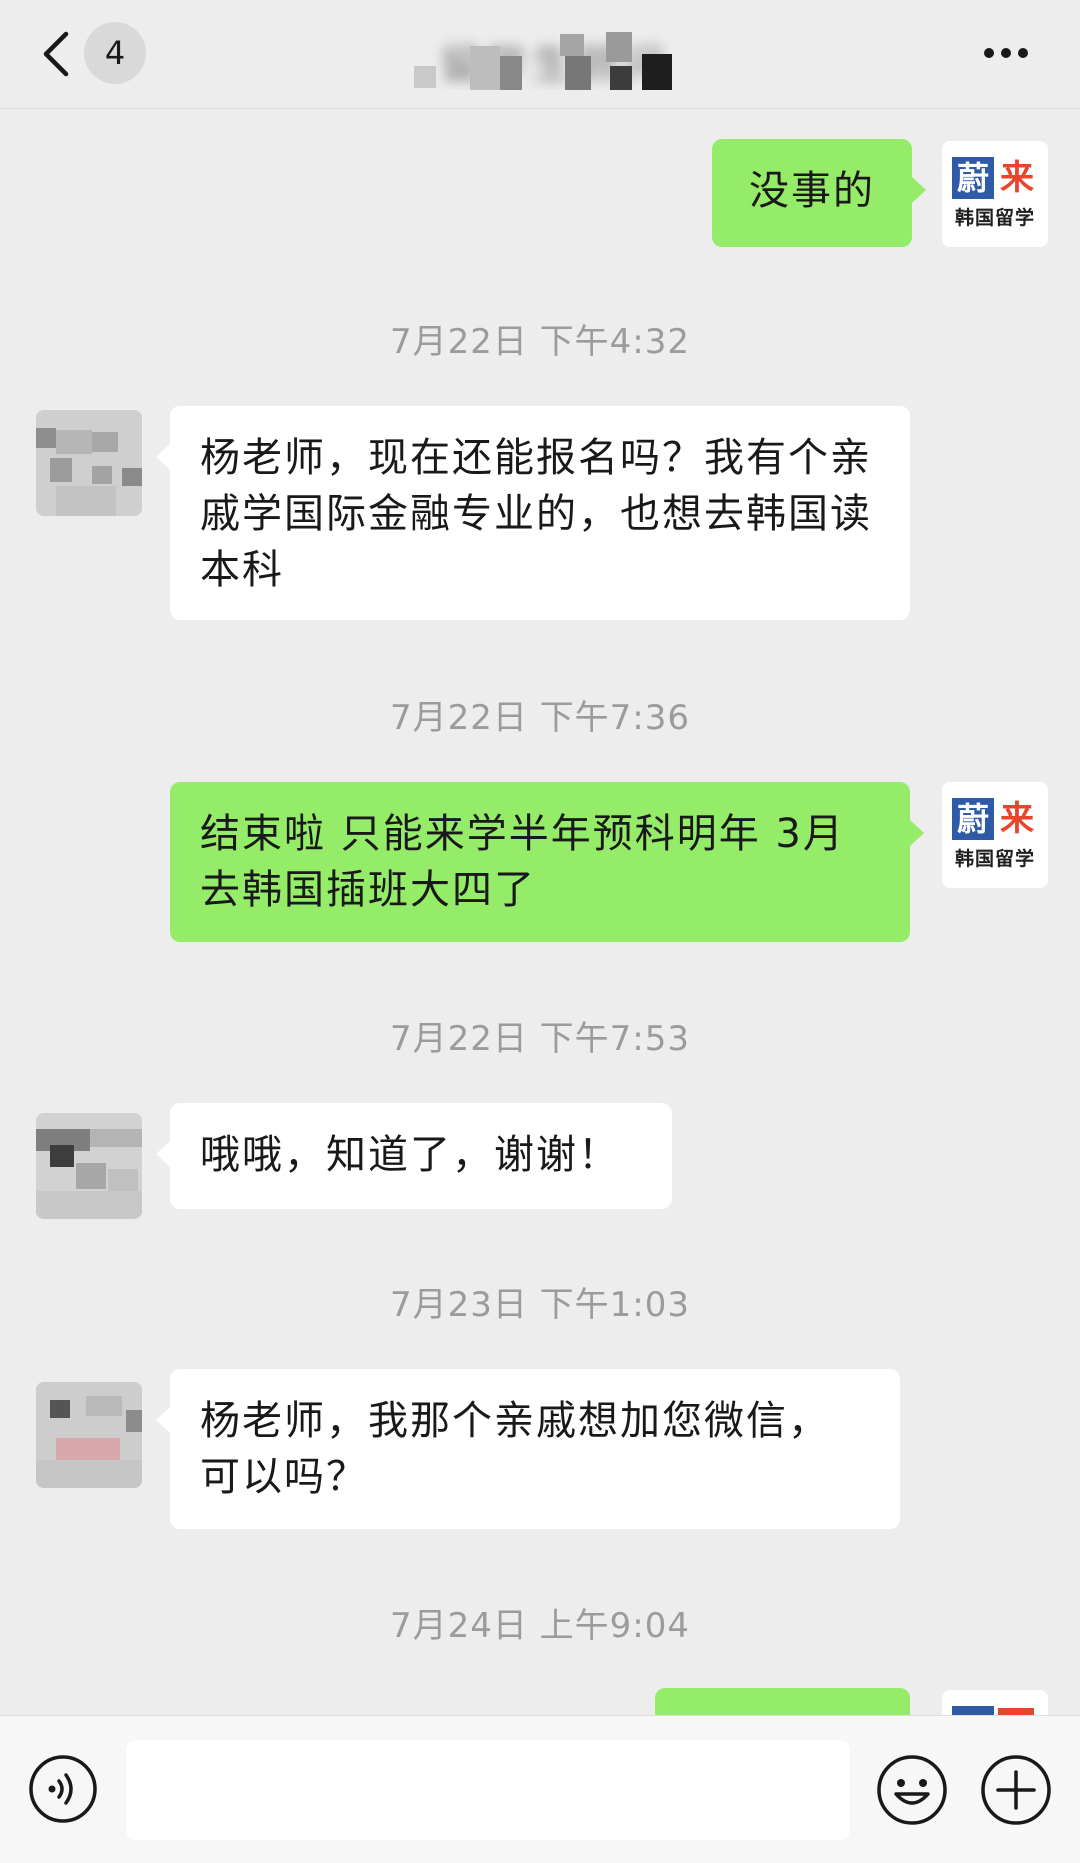 This screenshot has height=1863, width=1080. What do you see at coordinates (995, 1704) in the screenshot?
I see `brand-avatar-partial` at bounding box center [995, 1704].